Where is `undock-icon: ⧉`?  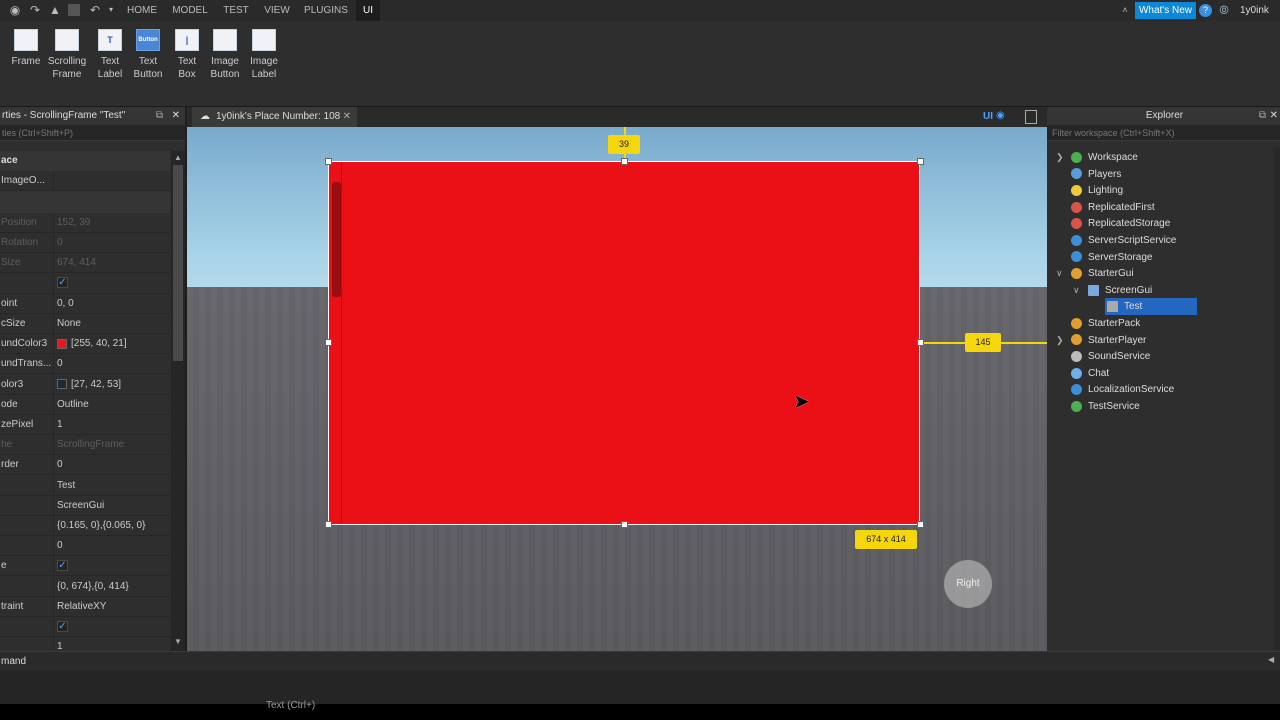 undock-icon: ⧉ is located at coordinates (159, 116).